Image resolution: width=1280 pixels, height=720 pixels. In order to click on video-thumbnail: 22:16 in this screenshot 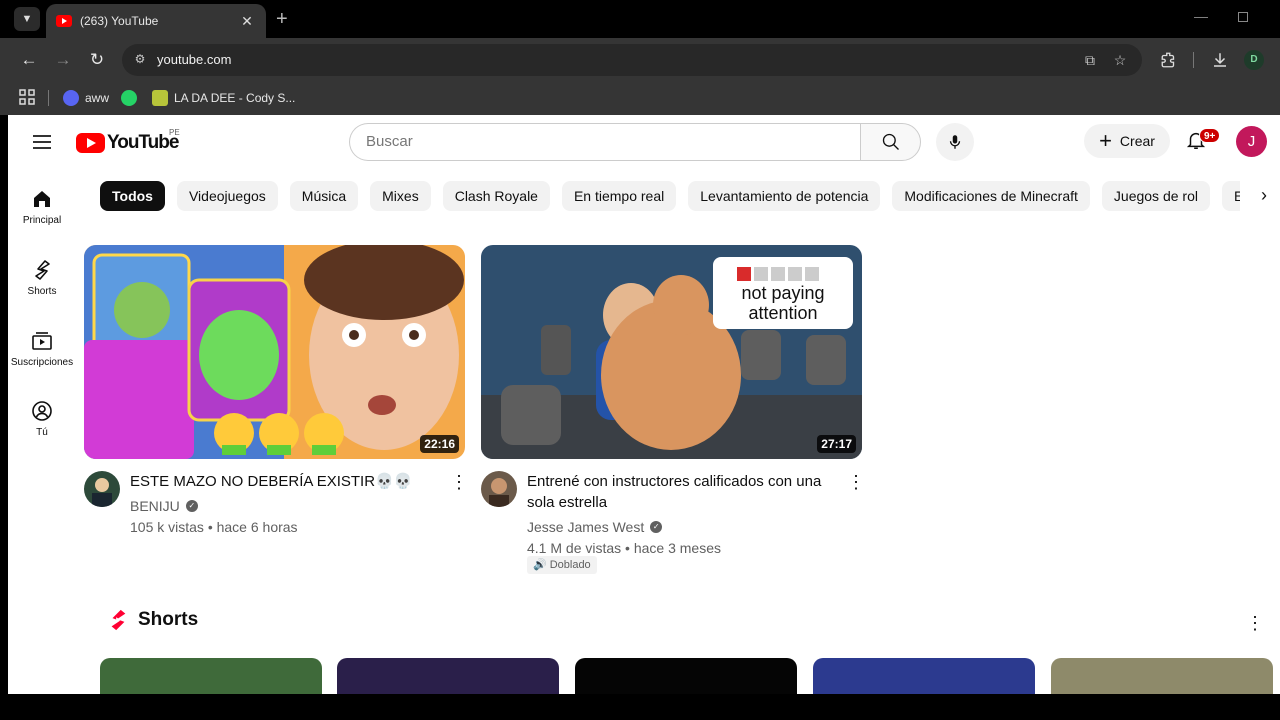, I will do `click(274, 352)`.